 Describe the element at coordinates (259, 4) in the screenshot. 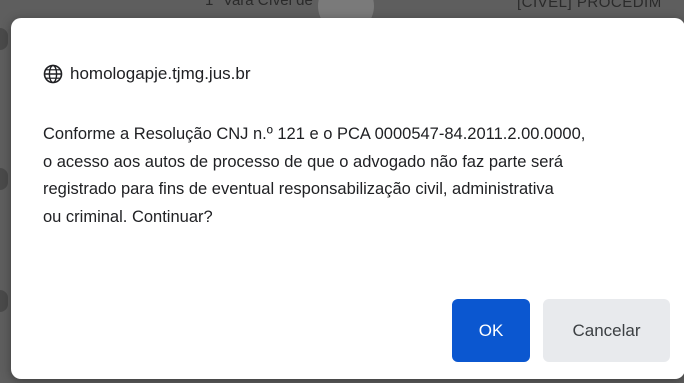

I see `background-vara-text: 1ª Vara Cível de` at that location.